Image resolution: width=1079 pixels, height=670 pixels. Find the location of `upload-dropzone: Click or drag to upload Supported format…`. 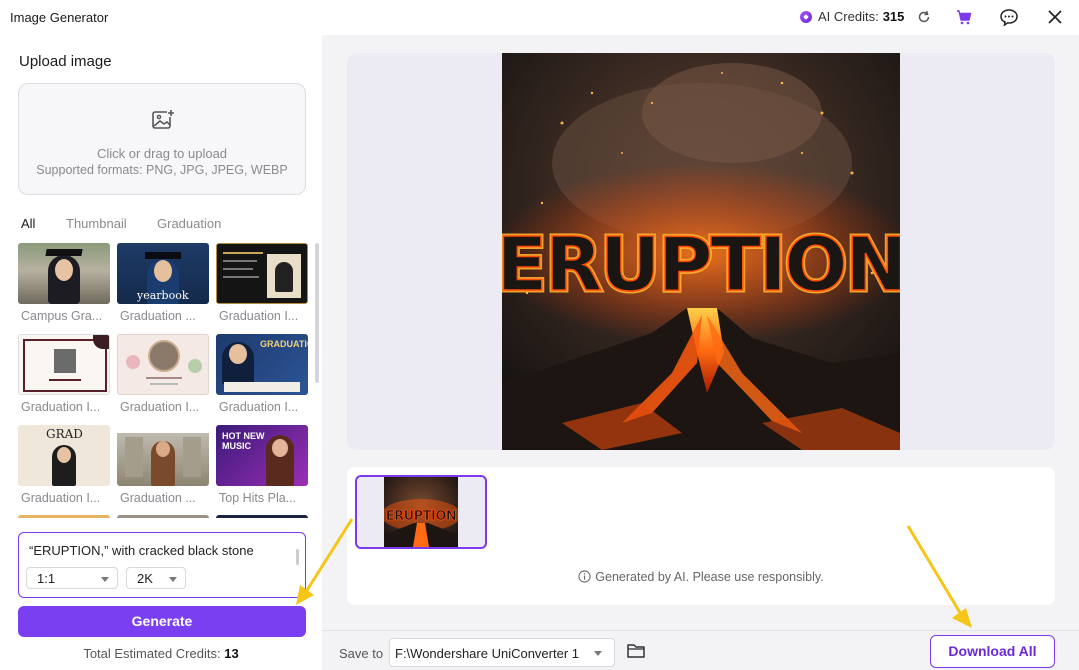

upload-dropzone: Click or drag to upload Supported format… is located at coordinates (162, 139).